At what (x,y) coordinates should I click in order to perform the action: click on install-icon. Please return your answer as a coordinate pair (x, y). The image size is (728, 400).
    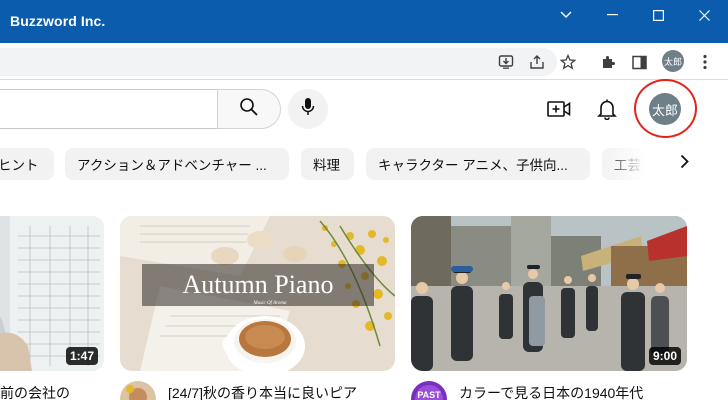
    Looking at the image, I should click on (506, 62).